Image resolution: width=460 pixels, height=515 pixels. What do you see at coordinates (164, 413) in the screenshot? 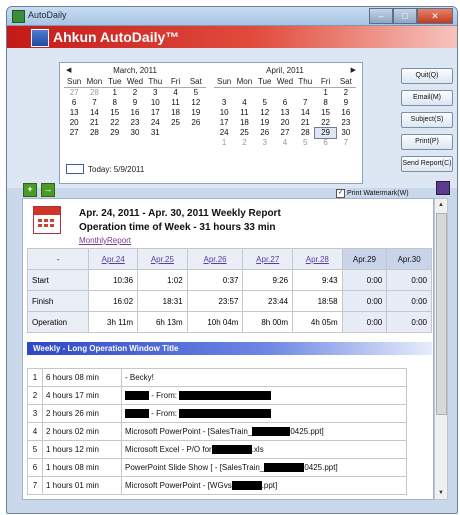
I see `window-title-text: - From:` at bounding box center [164, 413].